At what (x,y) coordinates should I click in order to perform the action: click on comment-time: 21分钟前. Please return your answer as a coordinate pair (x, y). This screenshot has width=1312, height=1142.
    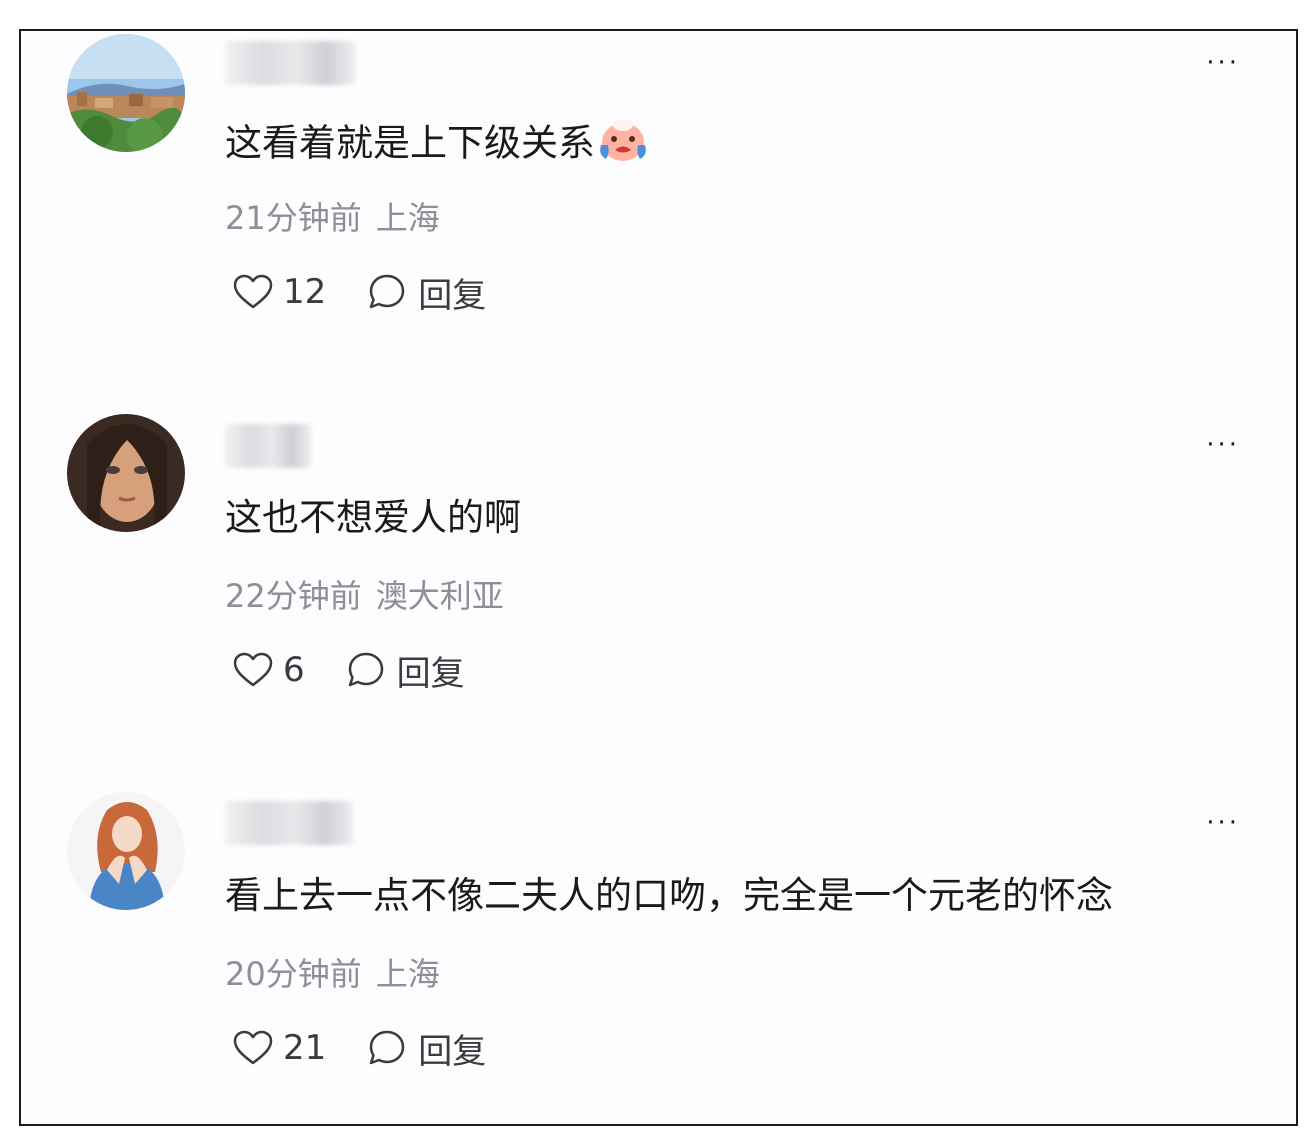
    Looking at the image, I should click on (293, 218).